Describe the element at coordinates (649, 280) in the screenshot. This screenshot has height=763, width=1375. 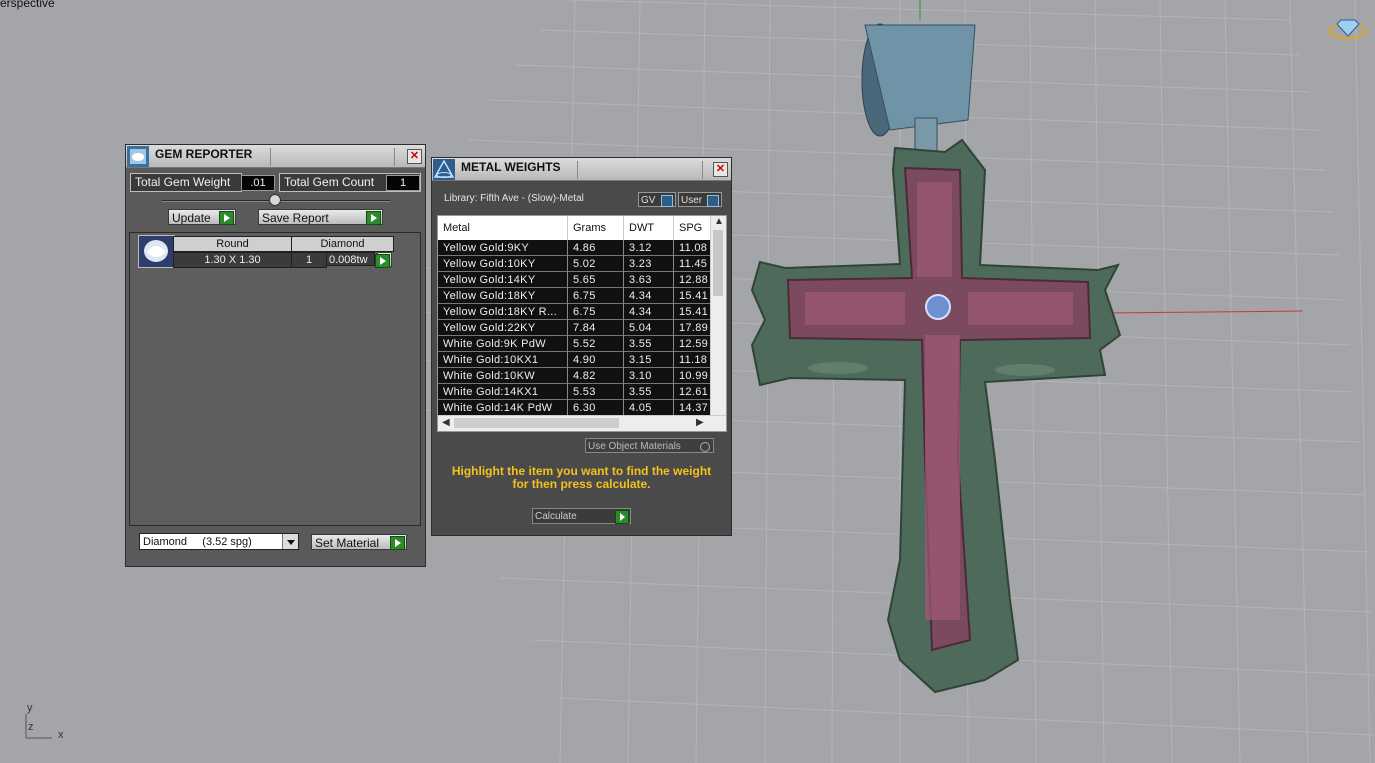
I see `metal-dwt: 3.63` at that location.